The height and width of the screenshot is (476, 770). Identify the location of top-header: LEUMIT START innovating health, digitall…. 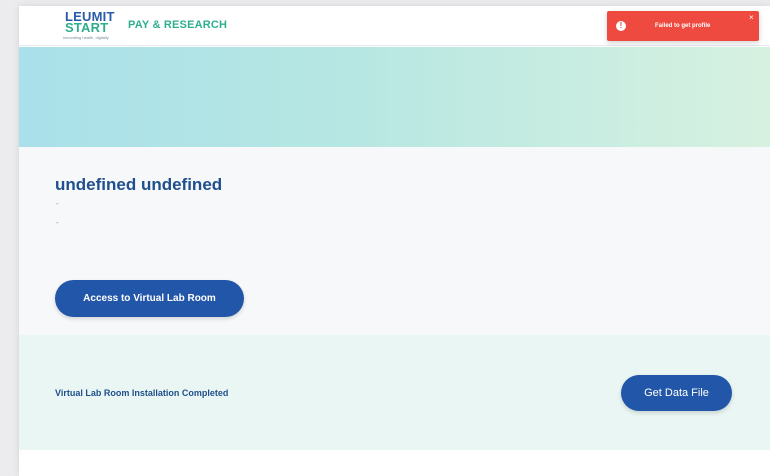
(394, 26).